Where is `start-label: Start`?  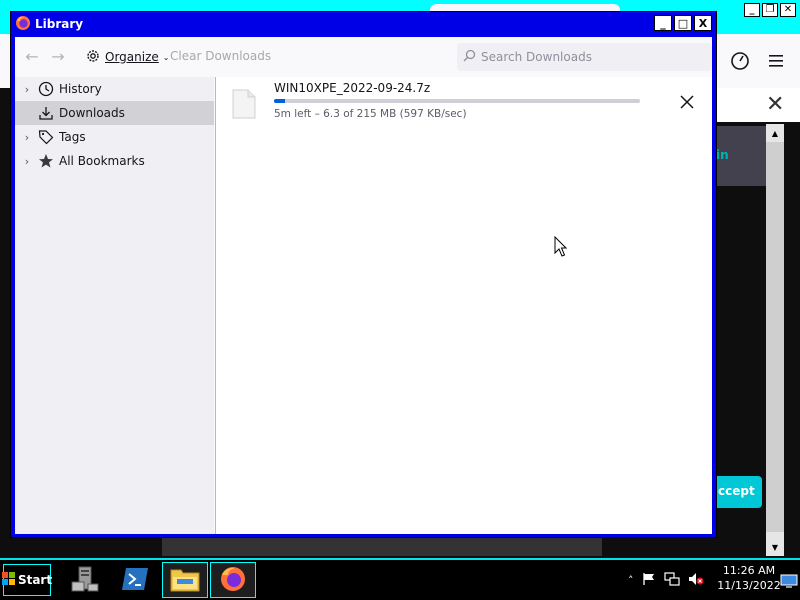 start-label: Start is located at coordinates (35, 580).